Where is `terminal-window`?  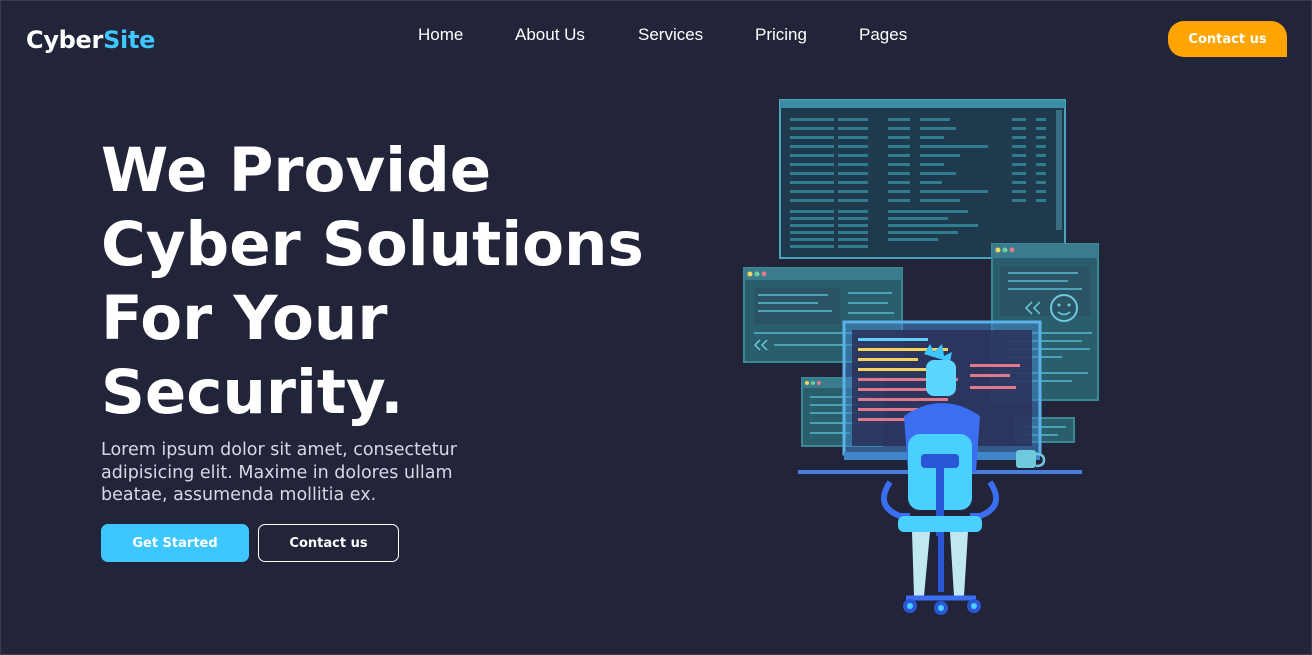
terminal-window is located at coordinates (922, 179).